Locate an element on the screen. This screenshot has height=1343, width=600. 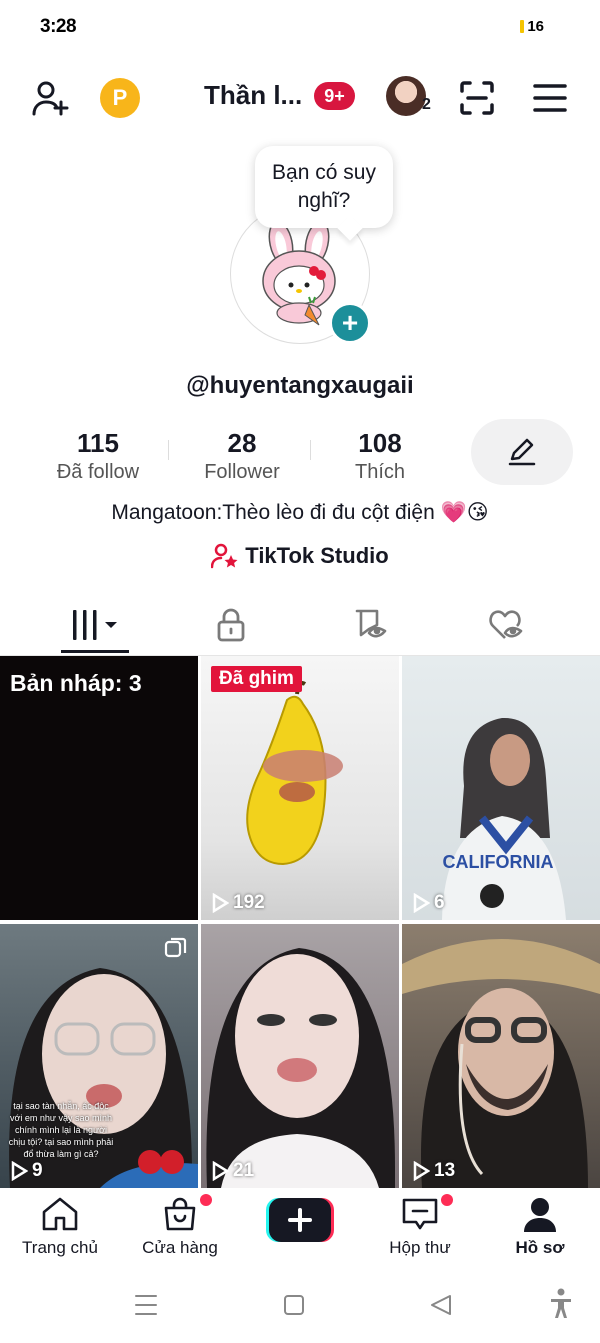
coin-icon: P is located at coordinates (120, 98).